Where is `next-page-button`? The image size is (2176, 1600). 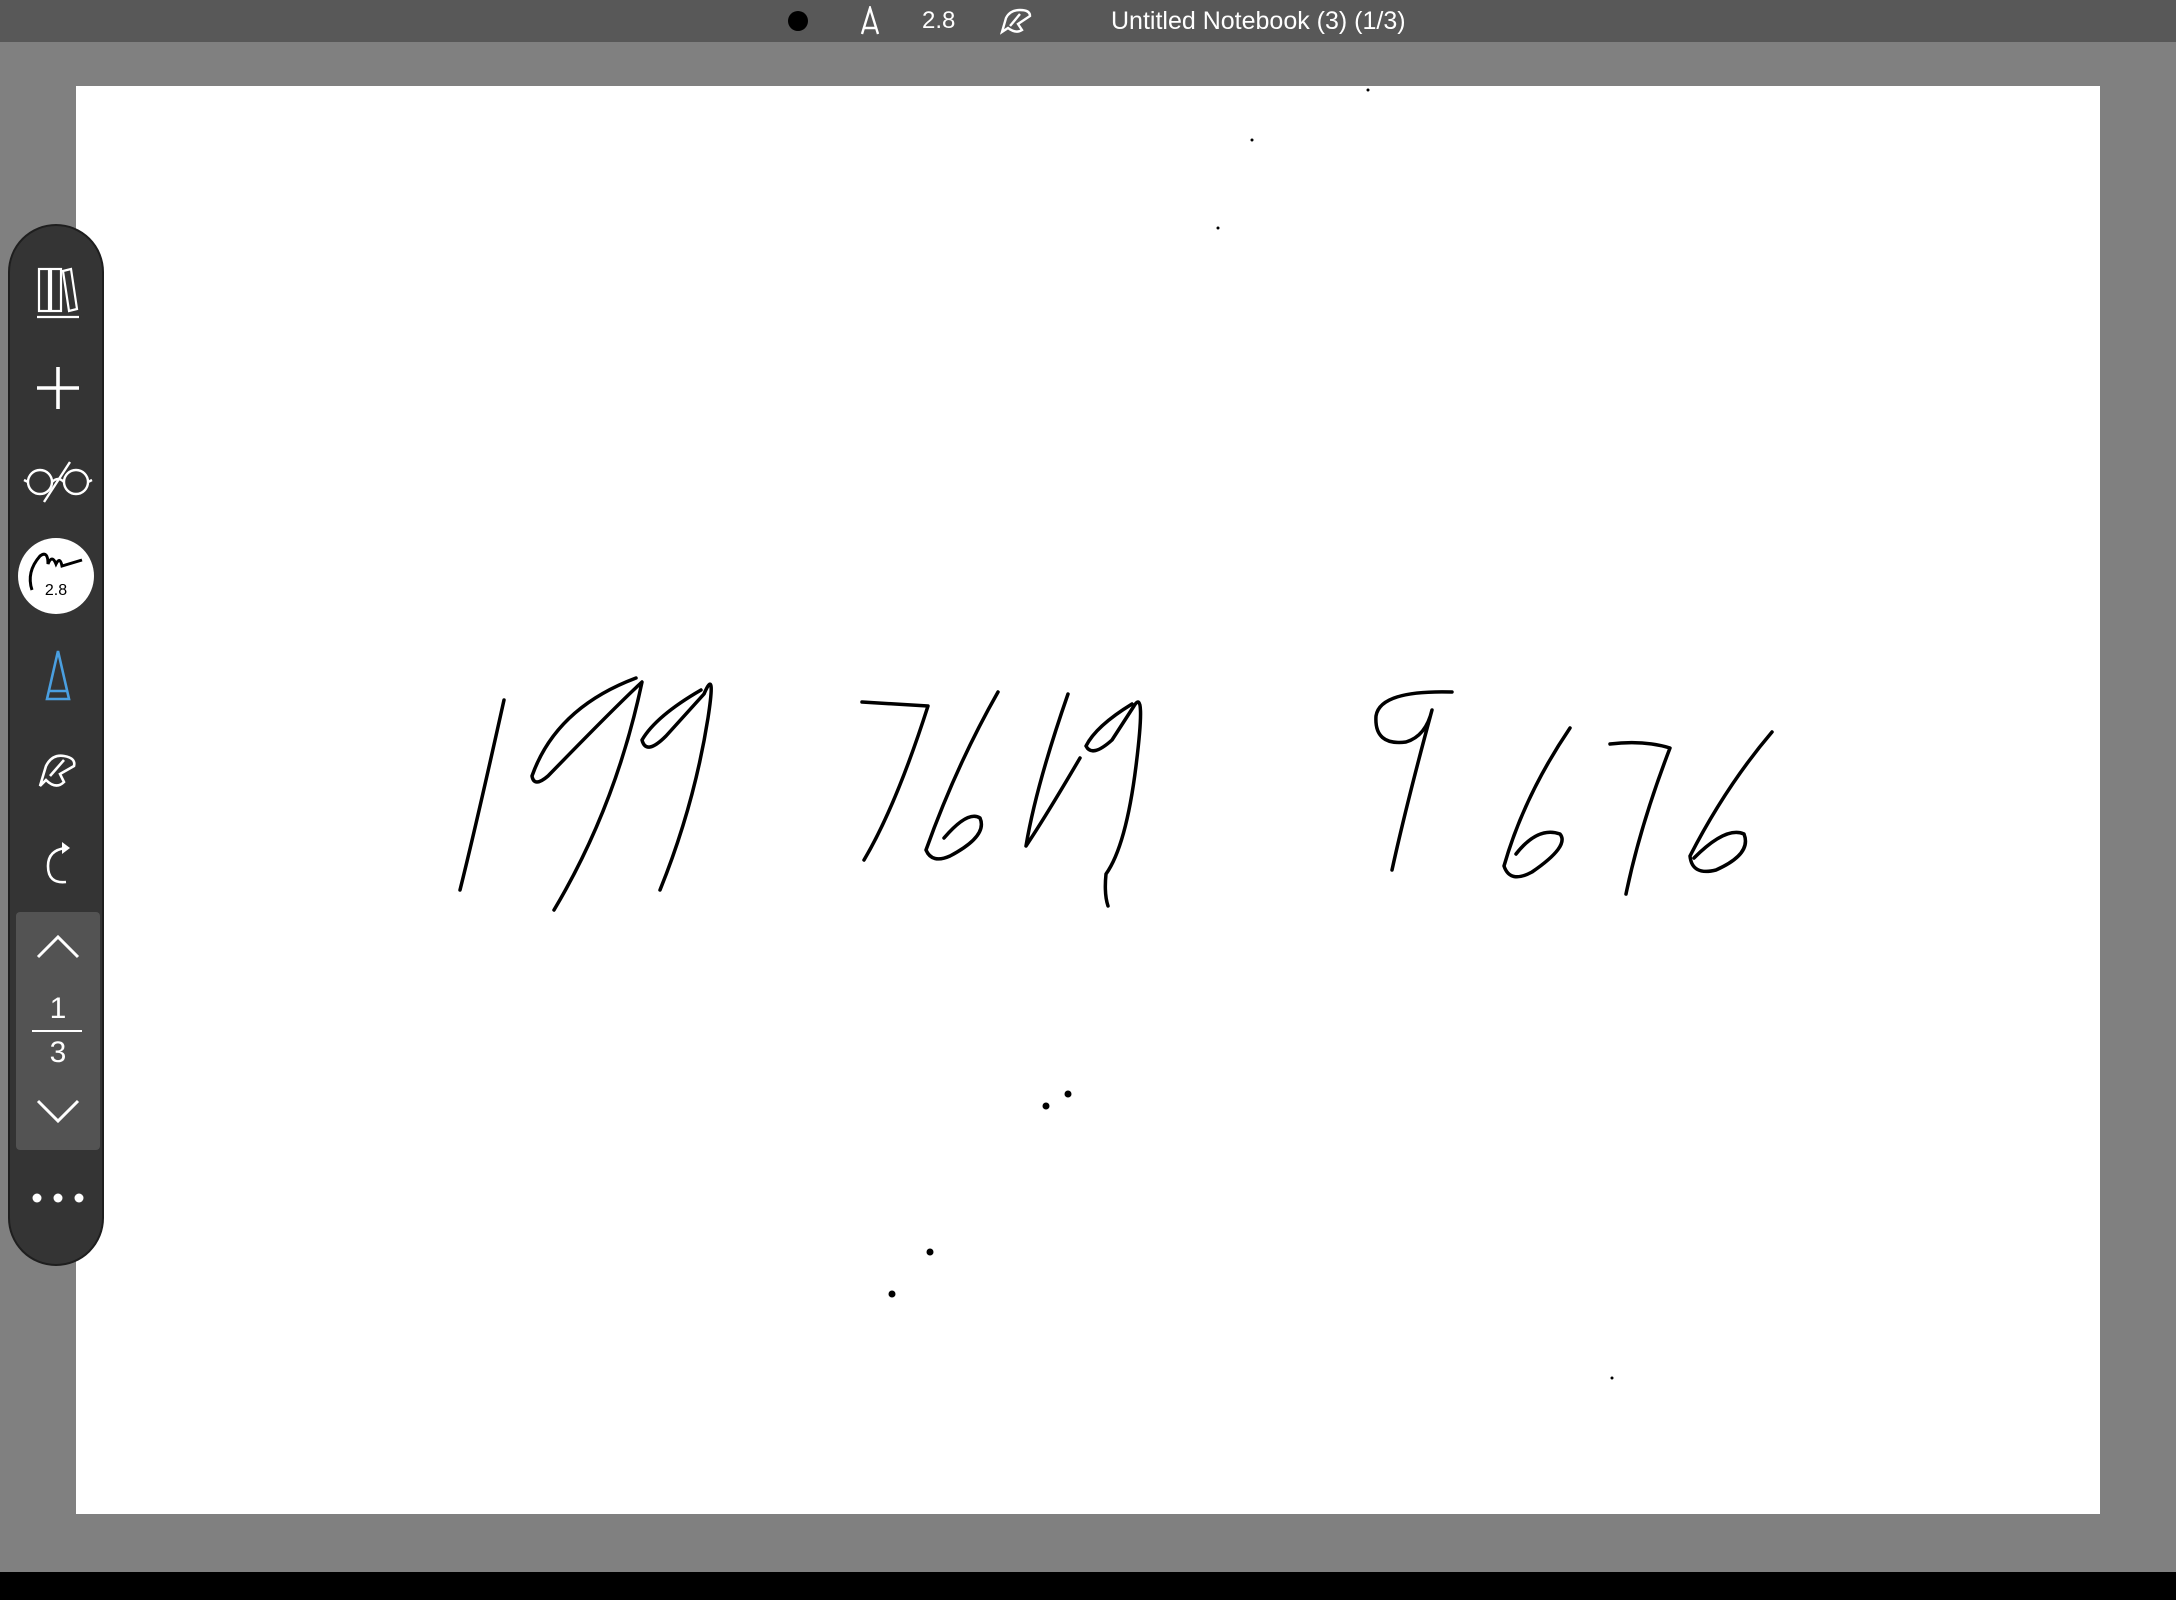 next-page-button is located at coordinates (58, 1111).